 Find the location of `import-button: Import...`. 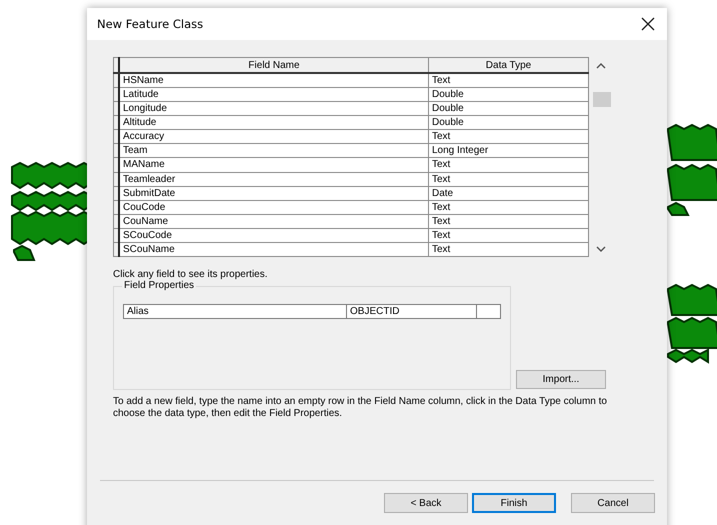

import-button: Import... is located at coordinates (561, 379).